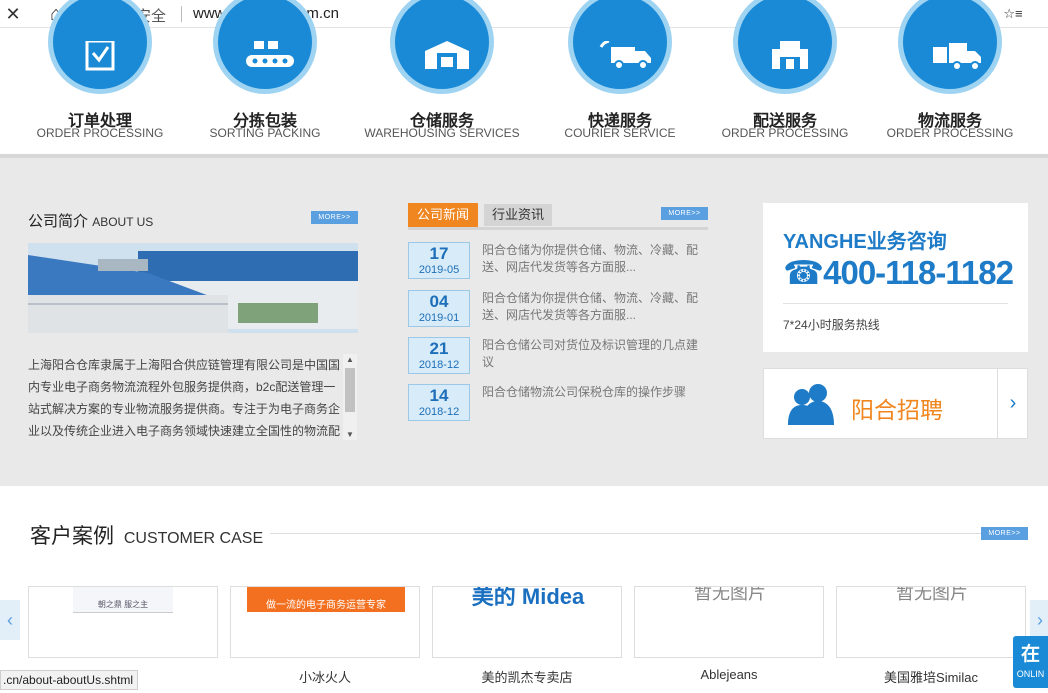  What do you see at coordinates (69, 680) in the screenshot?
I see `status-bar-url: .cn/about-aboutUs.shtml` at bounding box center [69, 680].